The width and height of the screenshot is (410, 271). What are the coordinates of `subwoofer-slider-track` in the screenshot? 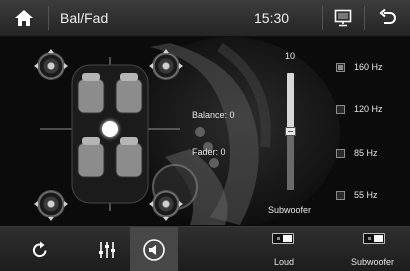 It's located at (290, 131).